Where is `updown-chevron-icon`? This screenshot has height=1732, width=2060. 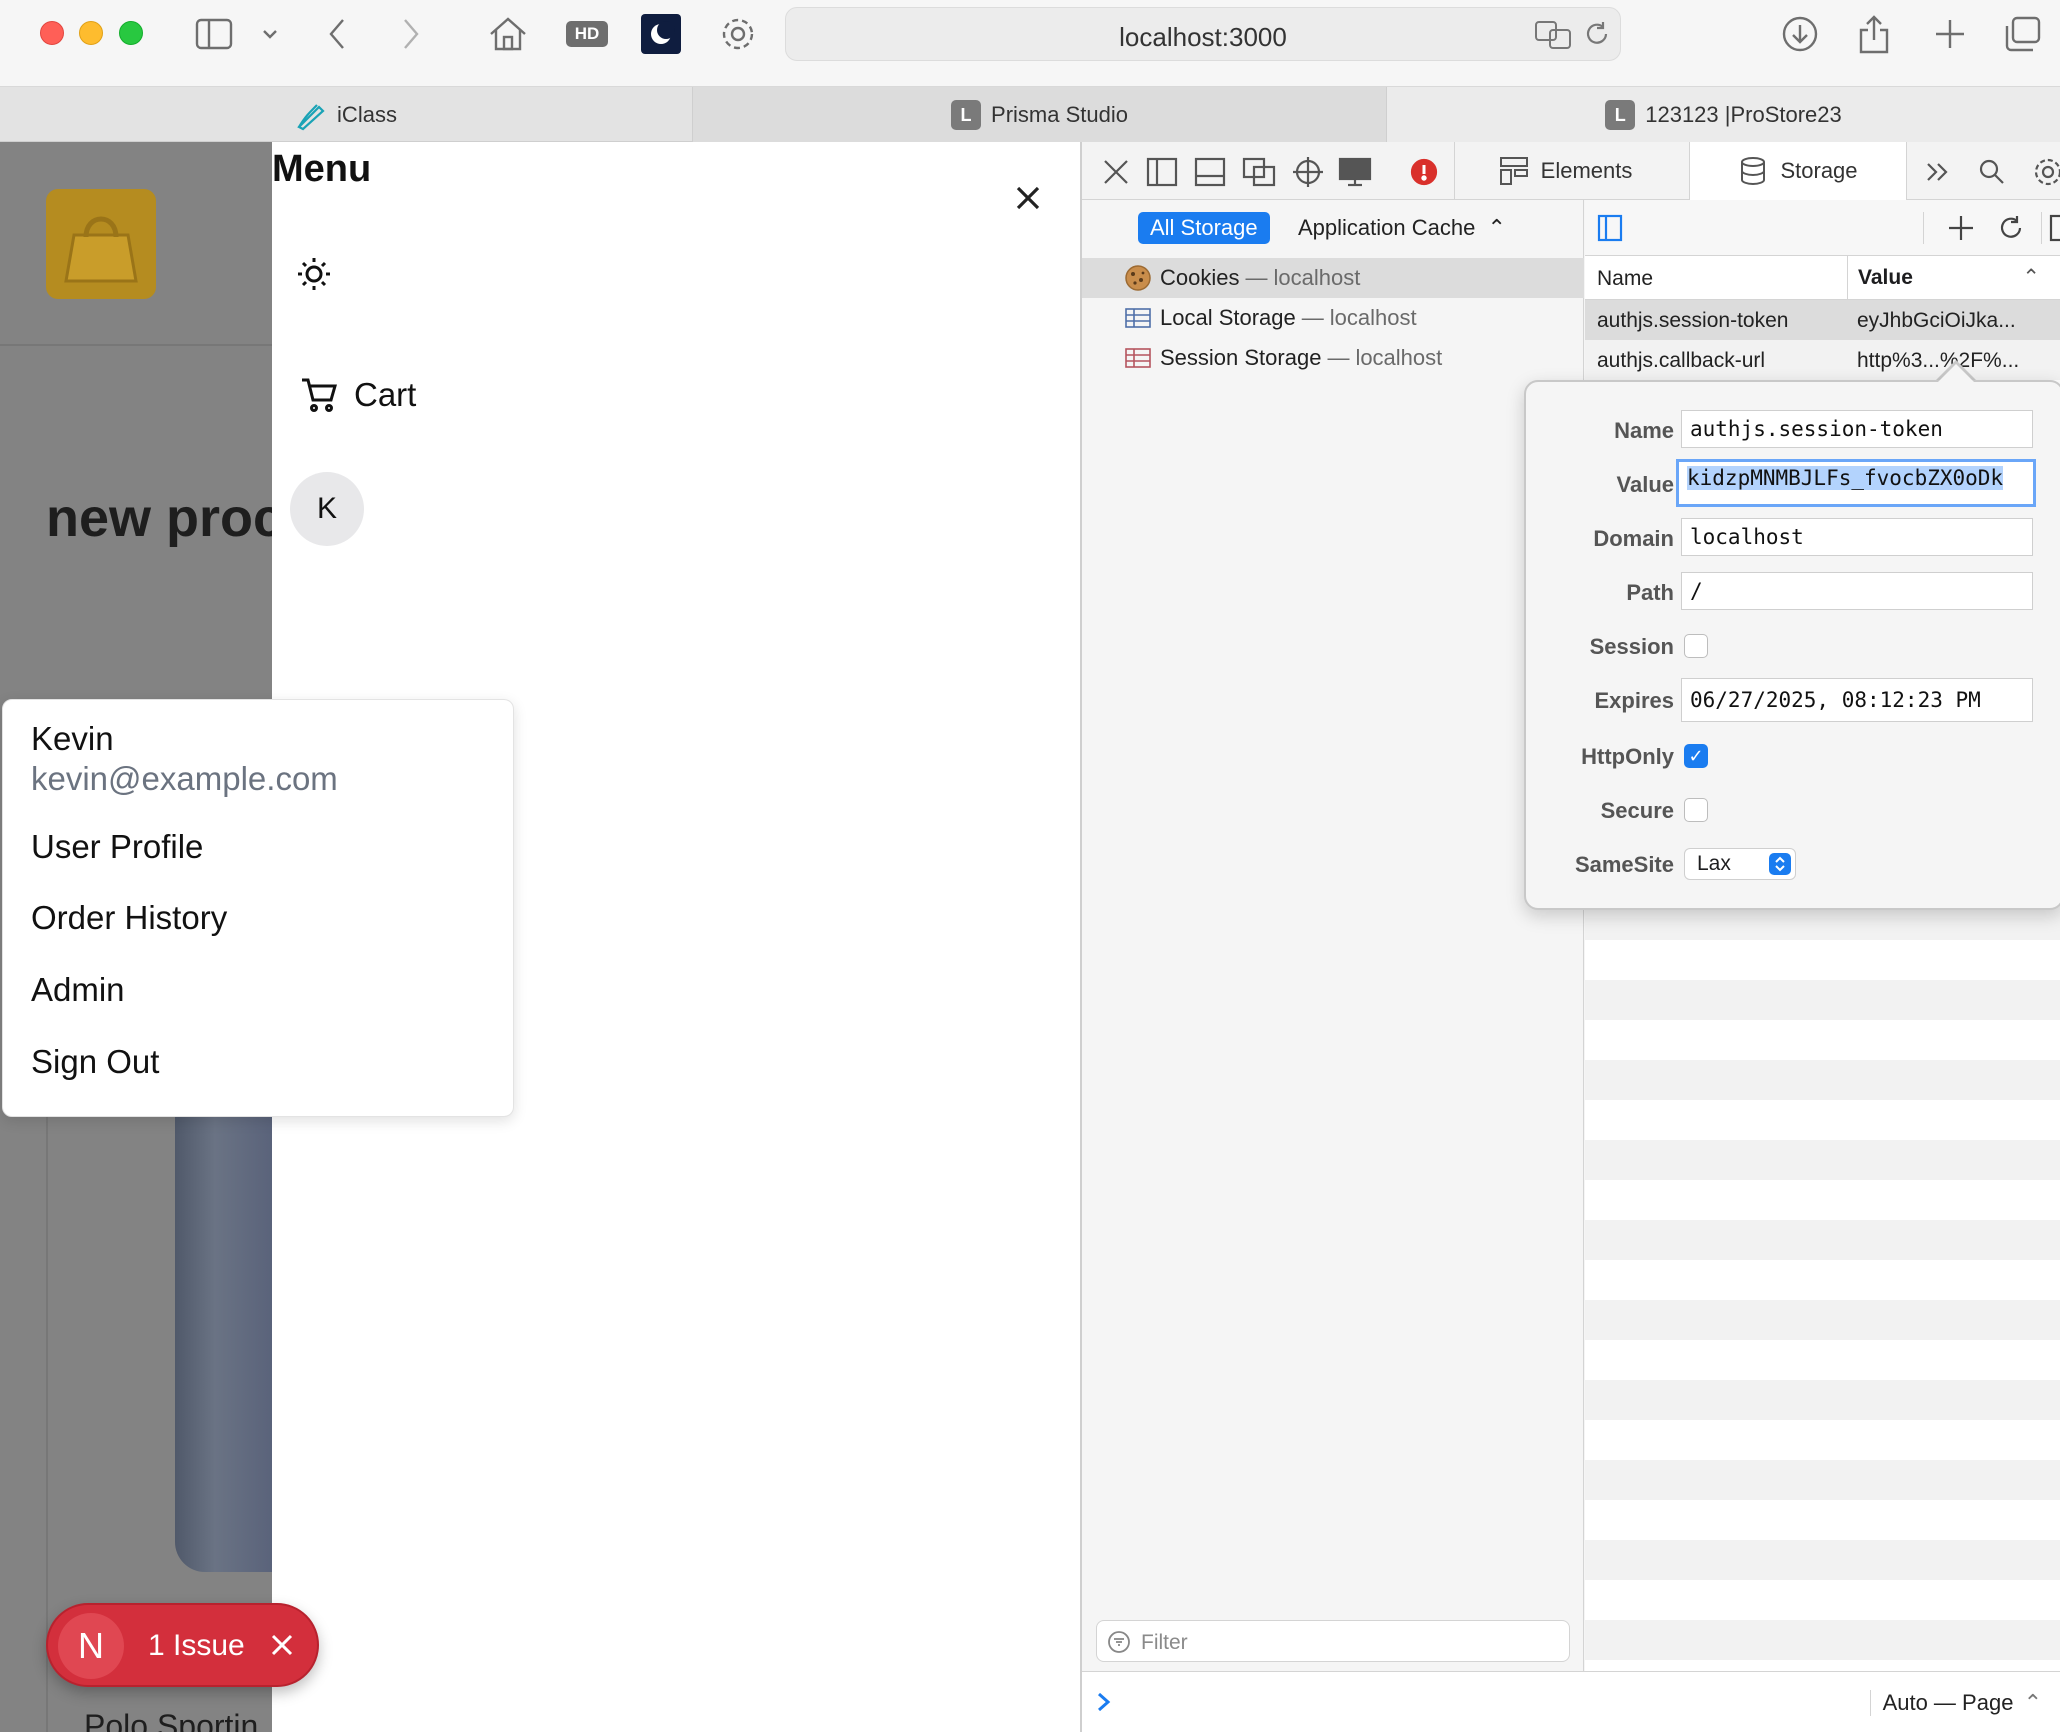
updown-chevron-icon is located at coordinates (1780, 864).